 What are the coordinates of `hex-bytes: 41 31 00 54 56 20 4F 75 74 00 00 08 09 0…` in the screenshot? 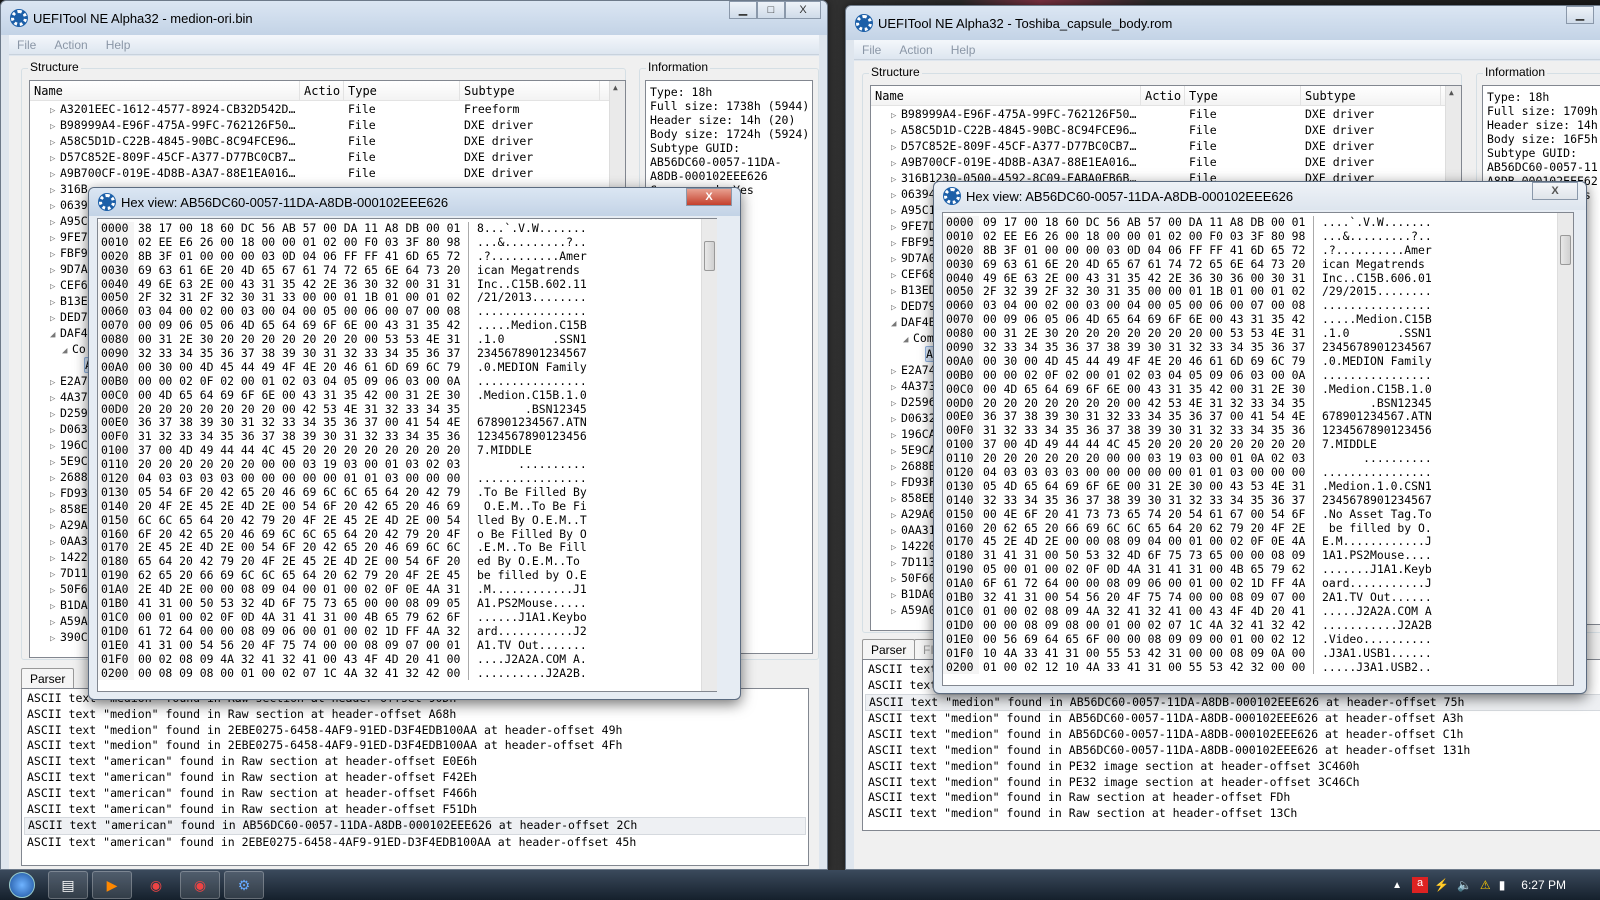 It's located at (301, 645).